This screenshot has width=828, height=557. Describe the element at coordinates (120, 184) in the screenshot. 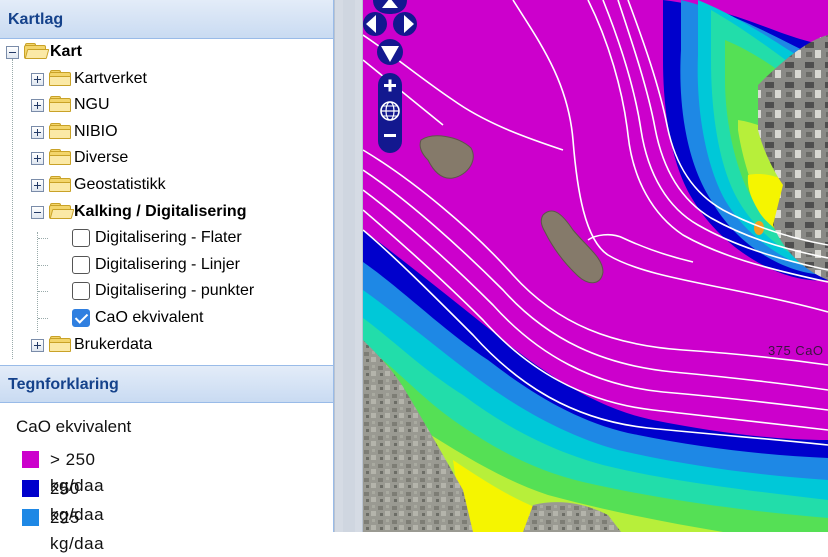

I see `tree-node-label: Geostatistikk` at that location.